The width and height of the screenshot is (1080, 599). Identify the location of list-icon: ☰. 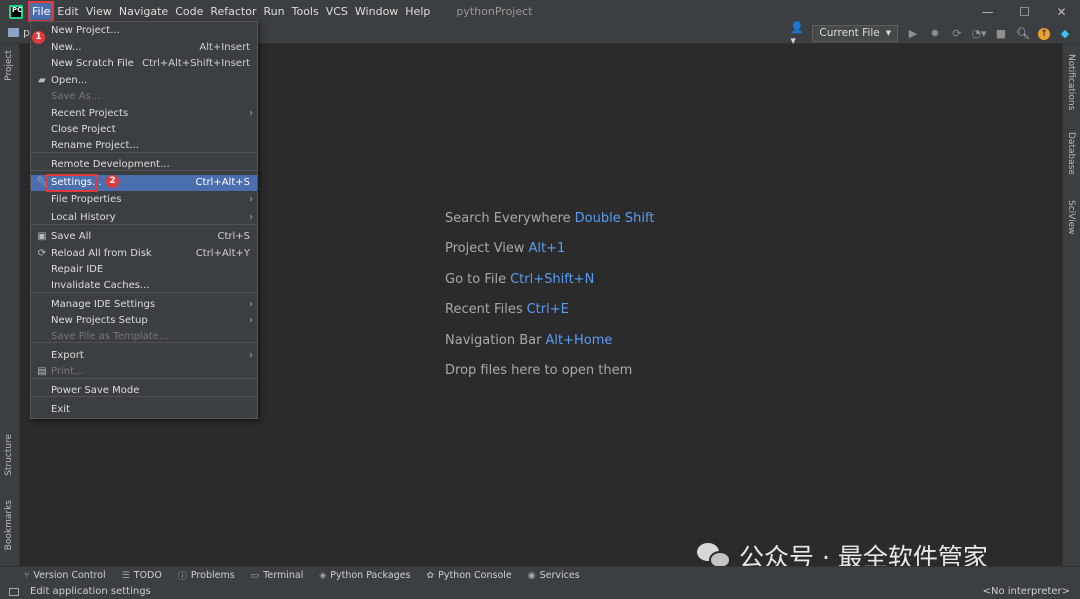
(125, 575).